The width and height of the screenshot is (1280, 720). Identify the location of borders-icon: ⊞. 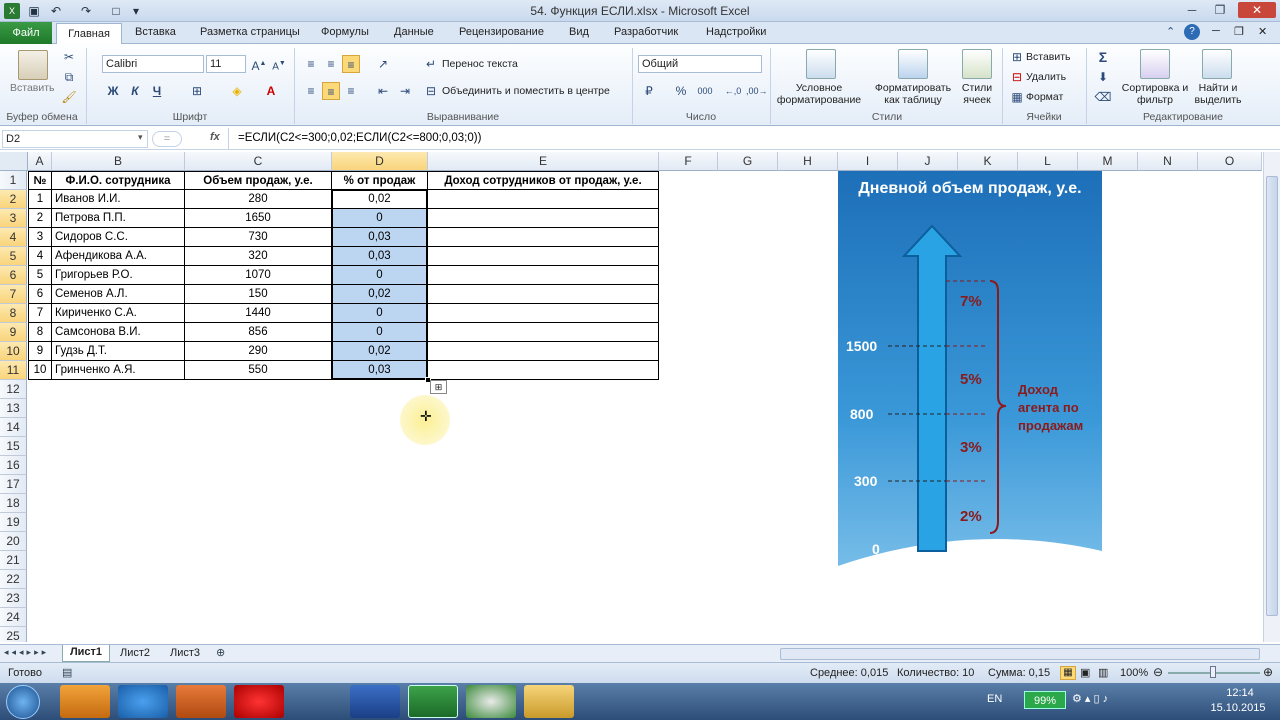
(197, 91).